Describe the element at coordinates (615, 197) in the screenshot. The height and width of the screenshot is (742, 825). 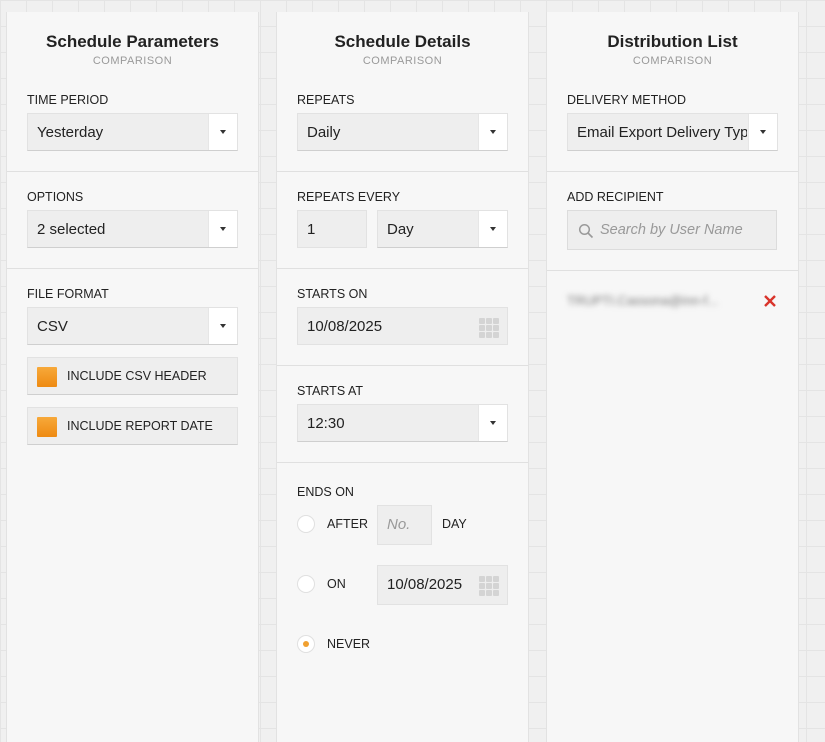
I see `add-recipient-label: ADD RECIPIENT` at that location.